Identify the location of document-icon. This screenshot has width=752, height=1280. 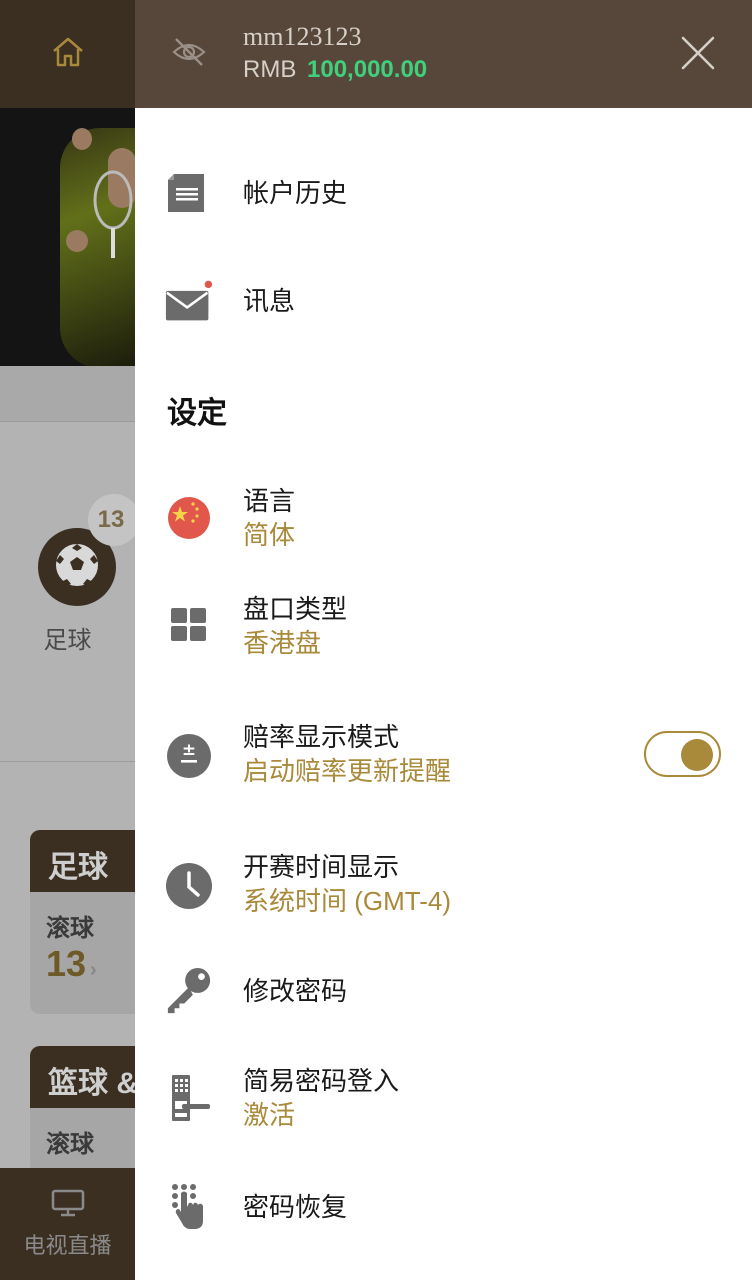
(189, 193).